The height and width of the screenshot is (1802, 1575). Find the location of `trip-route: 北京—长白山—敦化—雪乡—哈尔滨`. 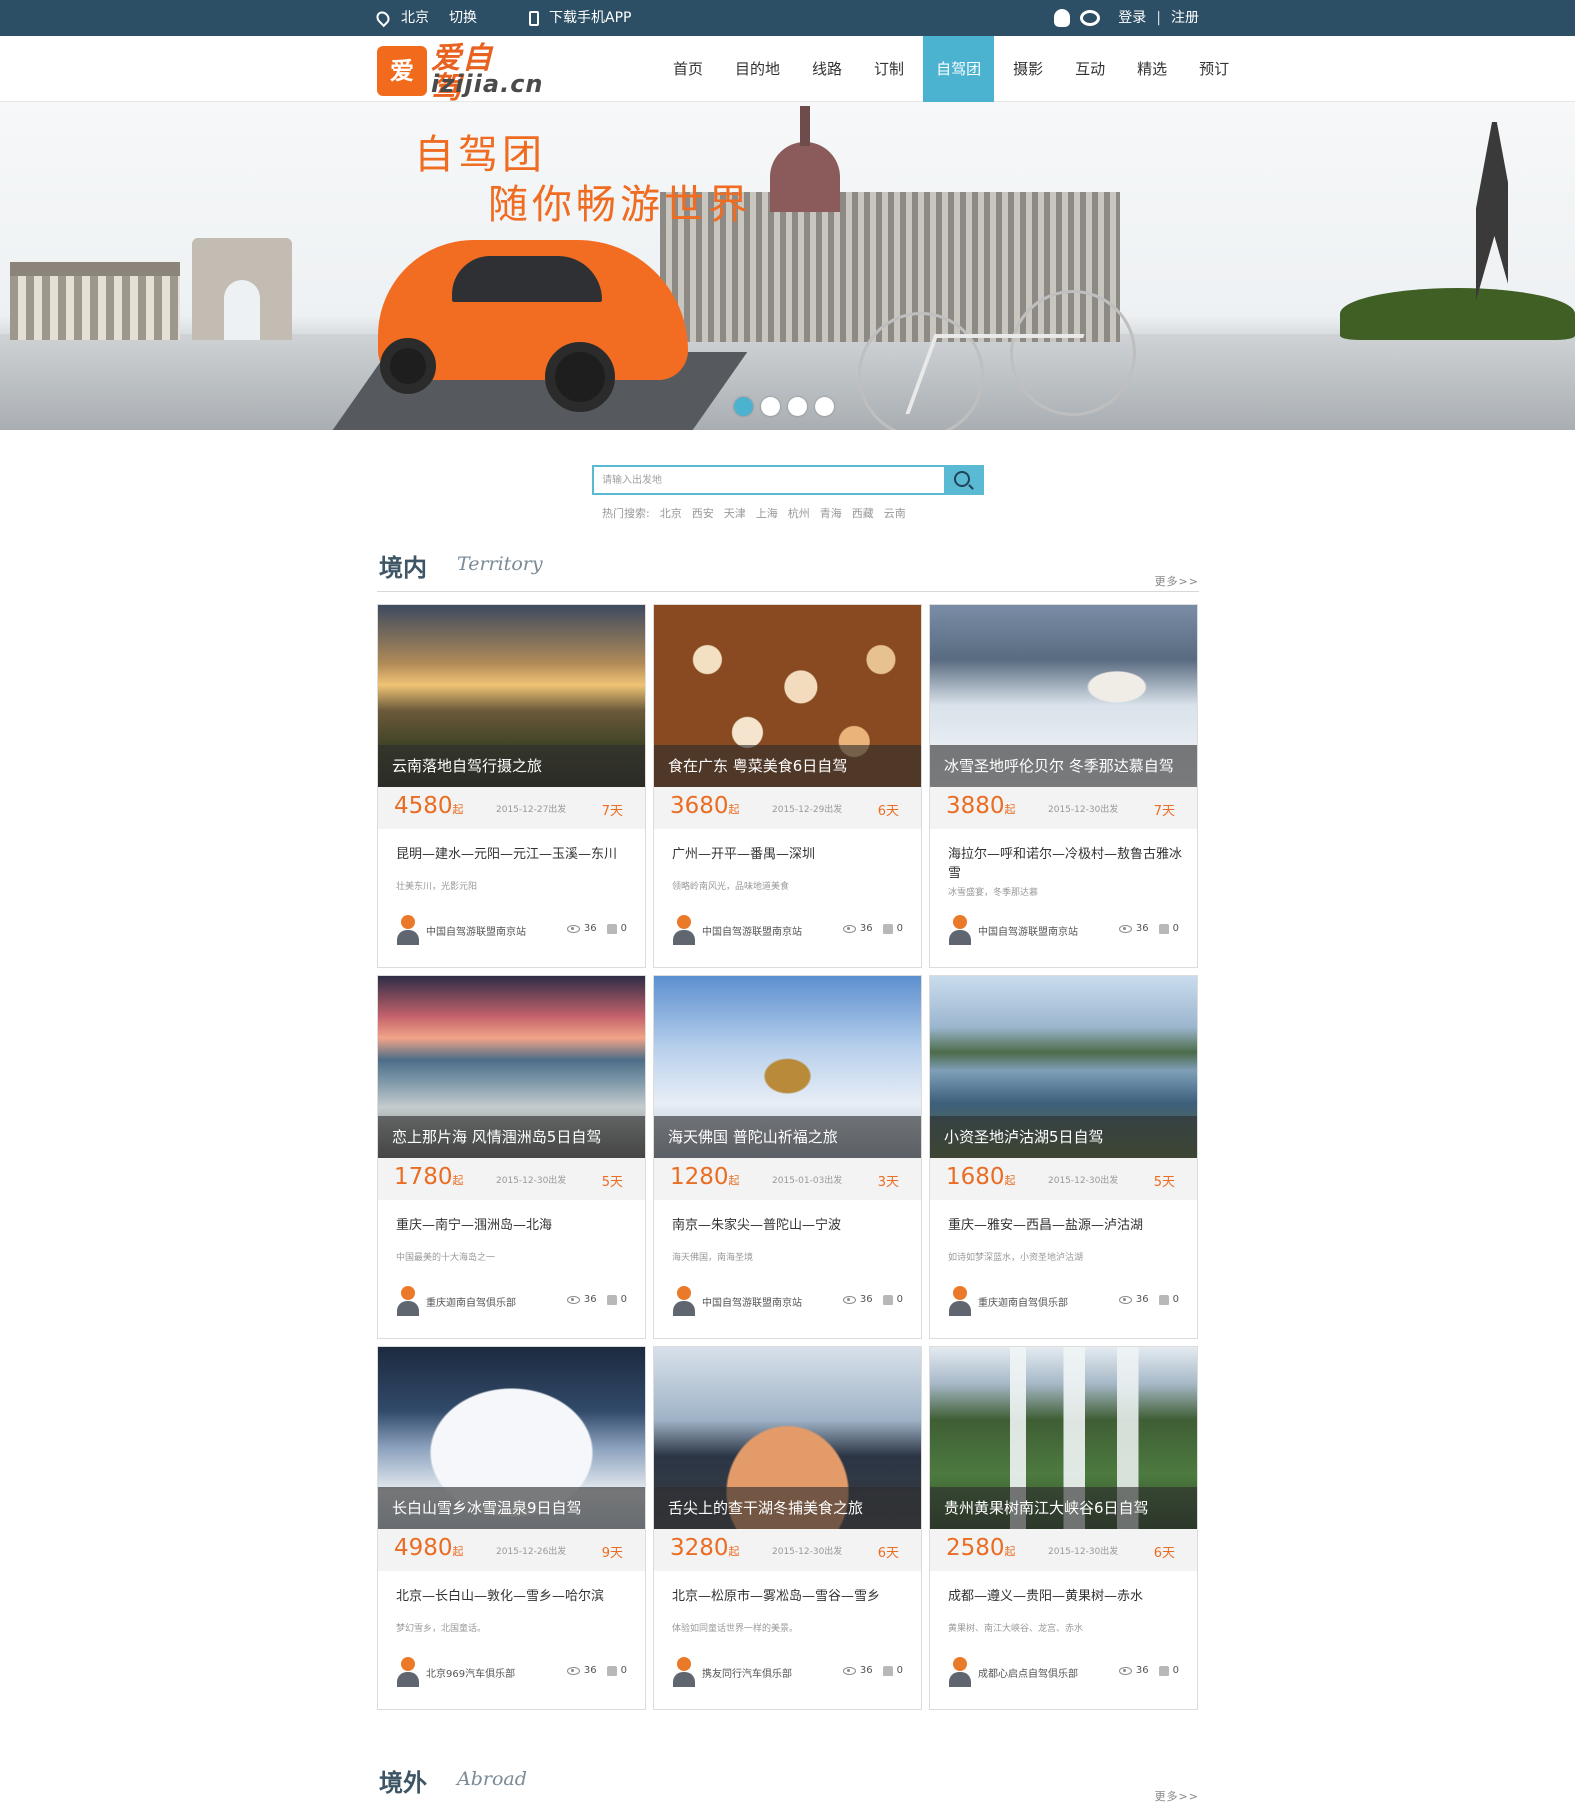

trip-route: 北京—长白山—敦化—雪乡—哈尔滨 is located at coordinates (514, 1596).